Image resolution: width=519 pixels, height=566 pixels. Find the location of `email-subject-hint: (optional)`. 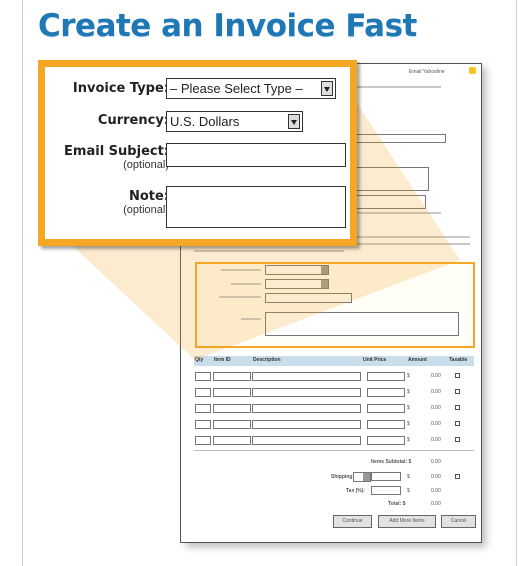

email-subject-hint: (optional) is located at coordinates (146, 165).